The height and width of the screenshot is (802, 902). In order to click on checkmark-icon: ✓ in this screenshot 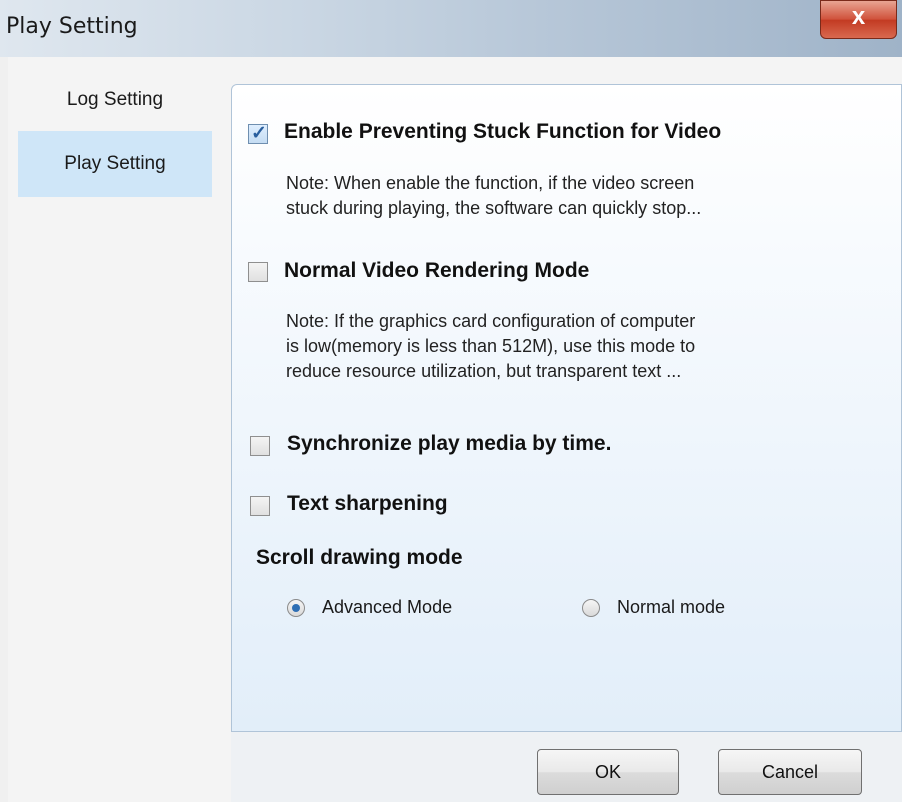, I will do `click(259, 133)`.